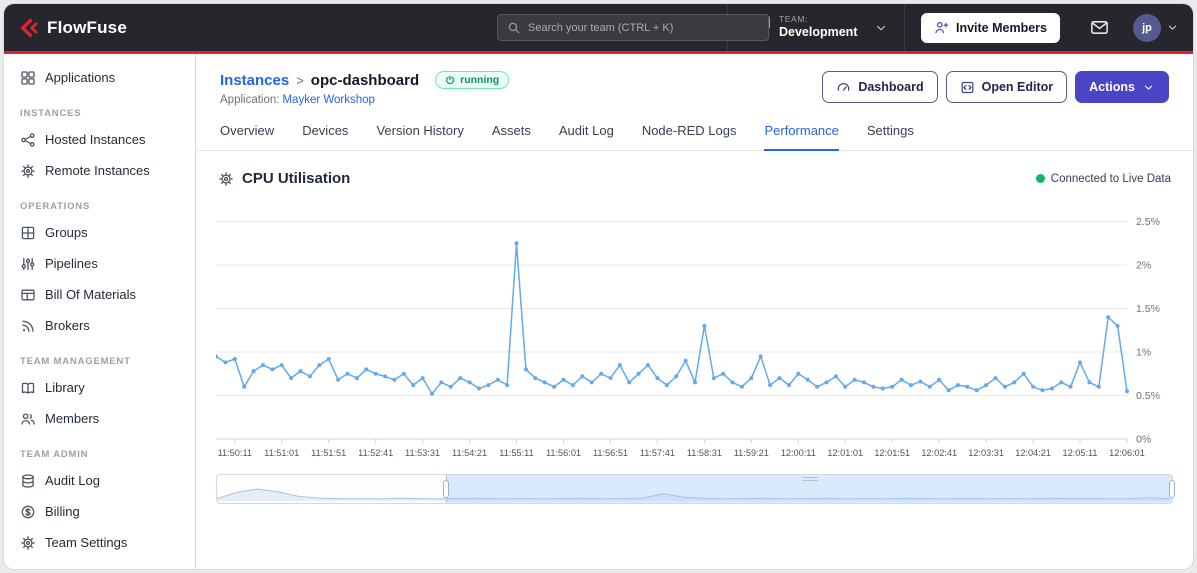  What do you see at coordinates (99, 418) in the screenshot?
I see `sidebar-item-members: Members` at bounding box center [99, 418].